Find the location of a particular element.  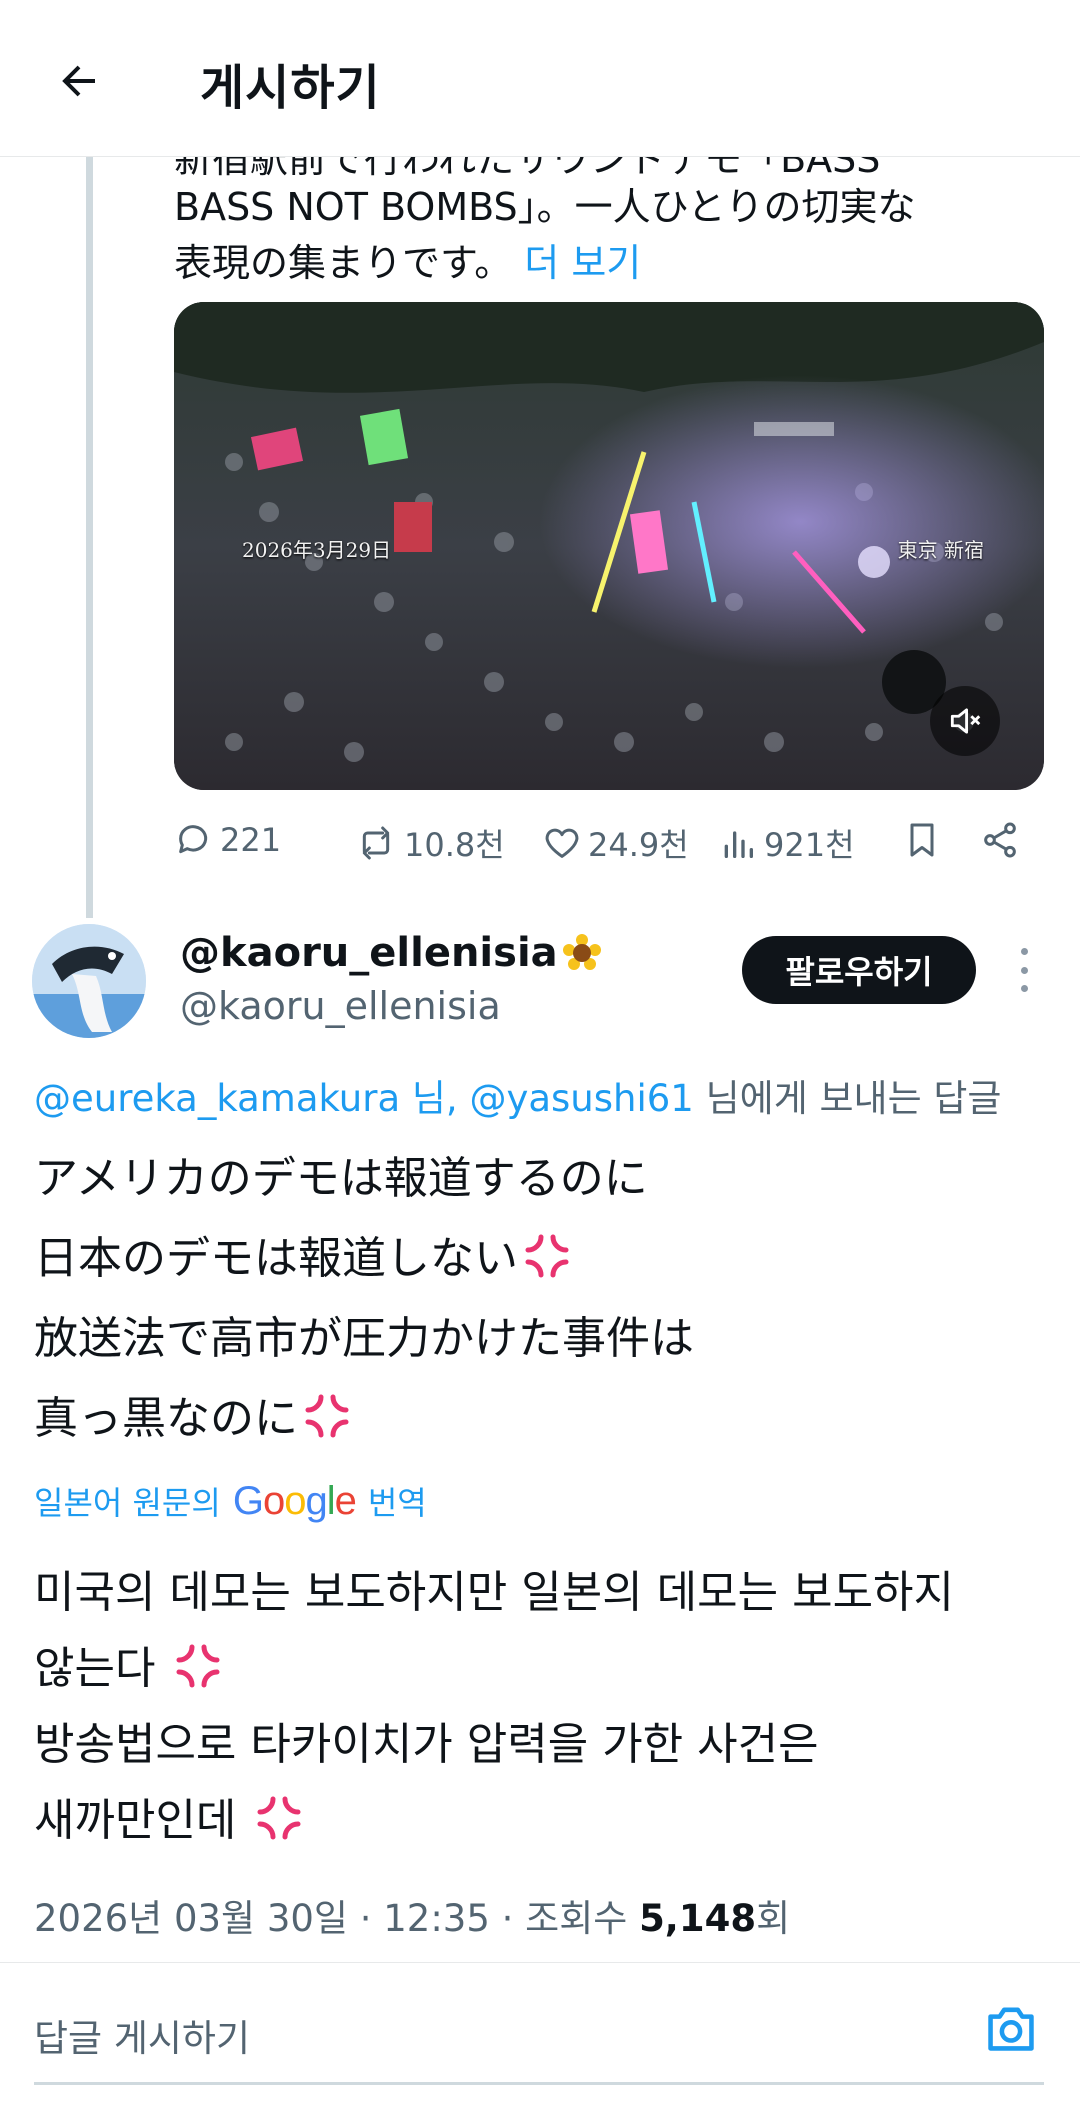

like-action: 24.9천 is located at coordinates (615, 843).